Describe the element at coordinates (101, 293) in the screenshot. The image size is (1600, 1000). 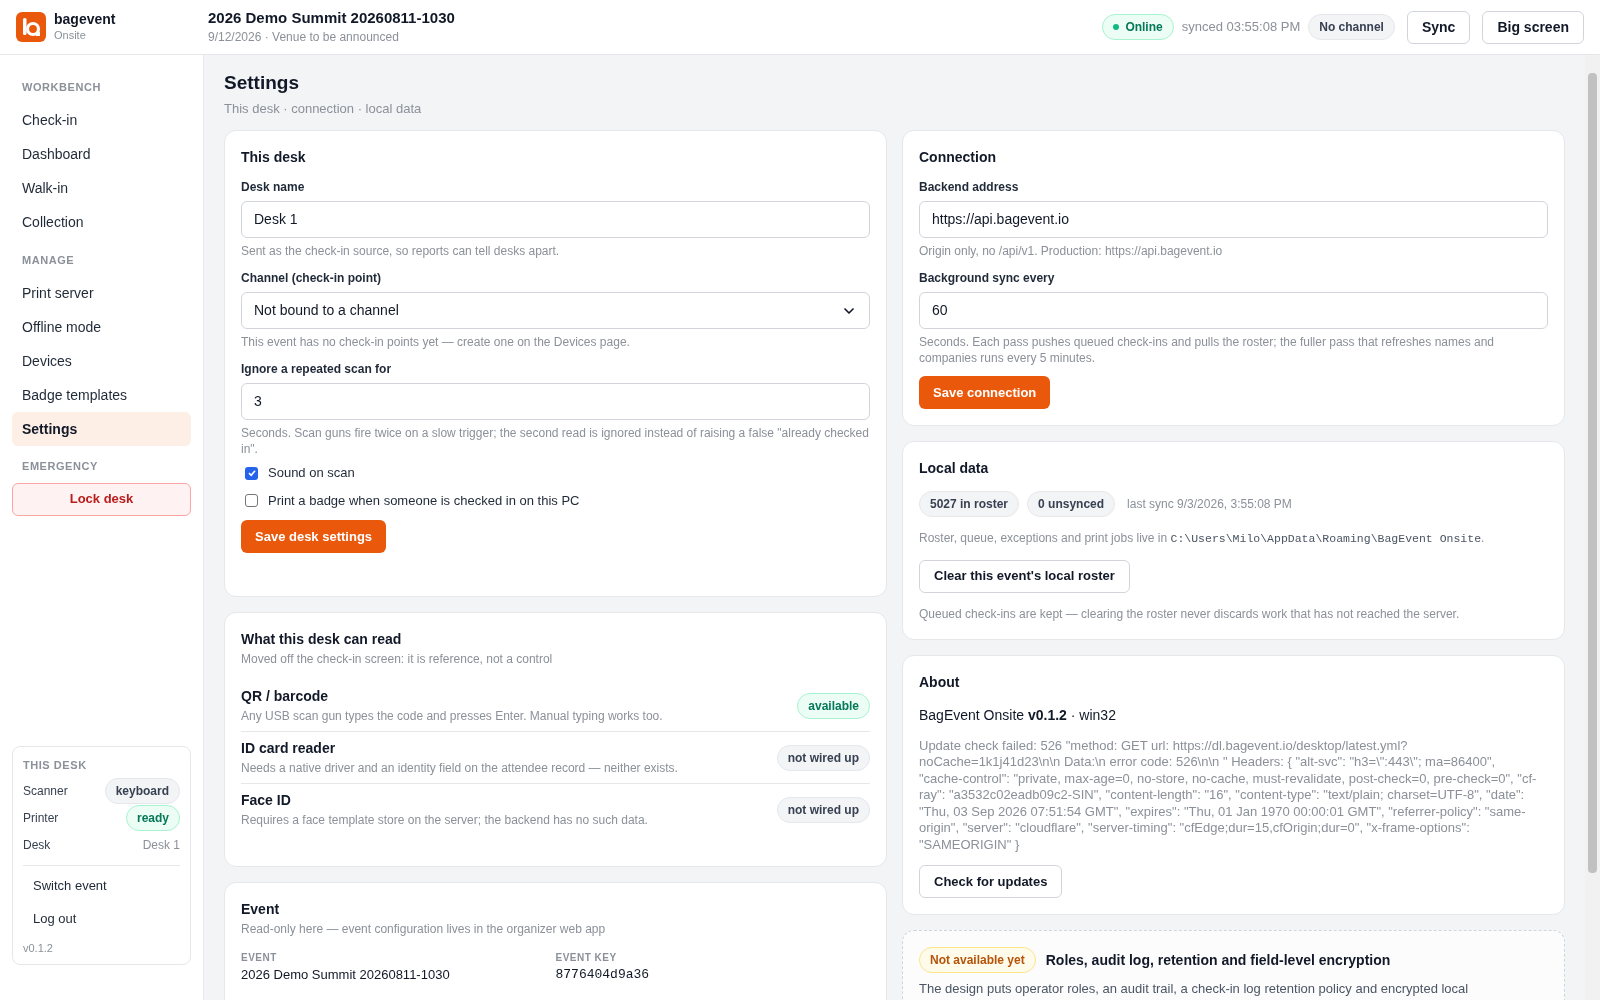
I see `sidebar-item: Print server` at that location.